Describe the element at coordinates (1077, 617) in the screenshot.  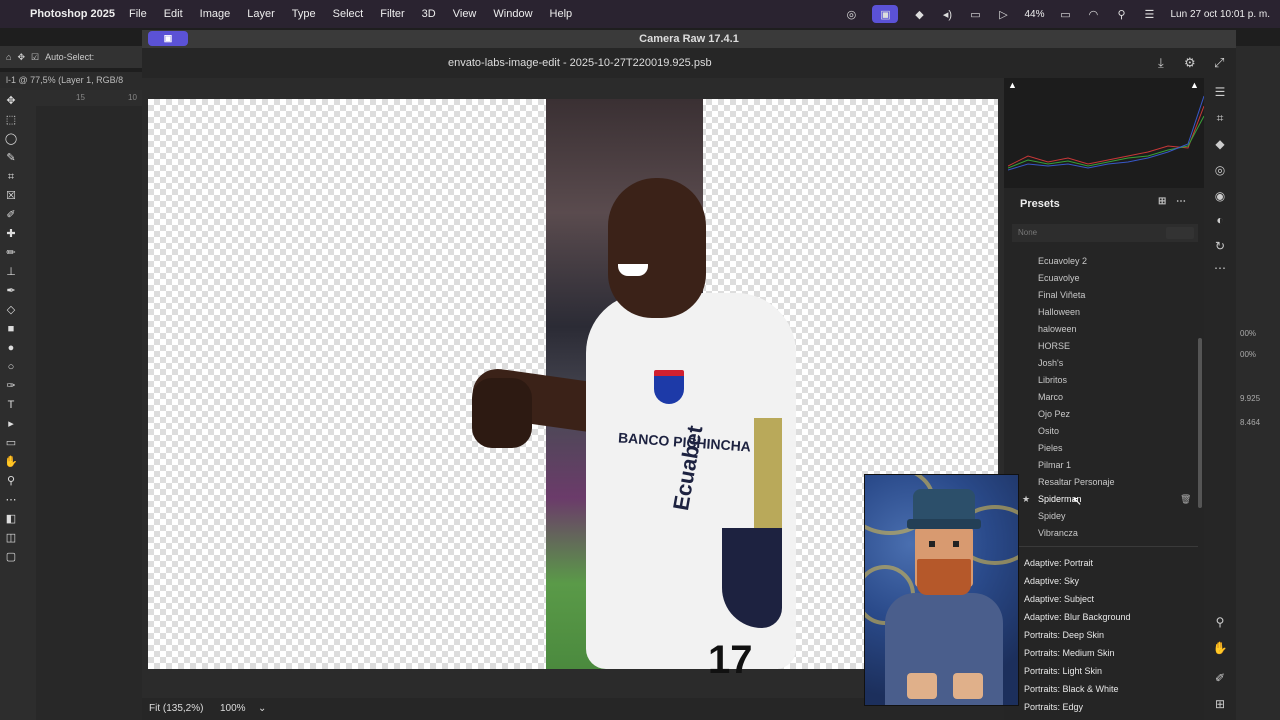
I see `preset-group: Adaptive: Blur Background` at that location.